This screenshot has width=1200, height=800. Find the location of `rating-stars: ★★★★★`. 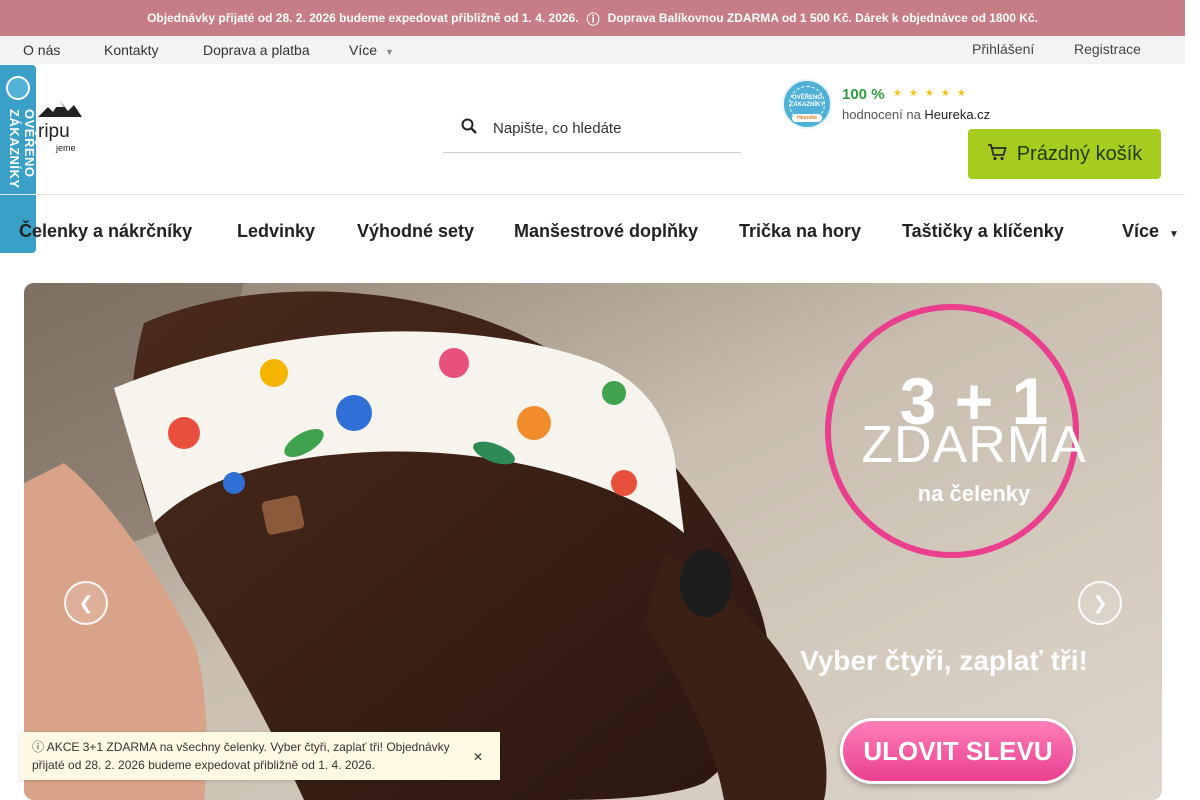

rating-stars: ★★★★★ is located at coordinates (933, 93).